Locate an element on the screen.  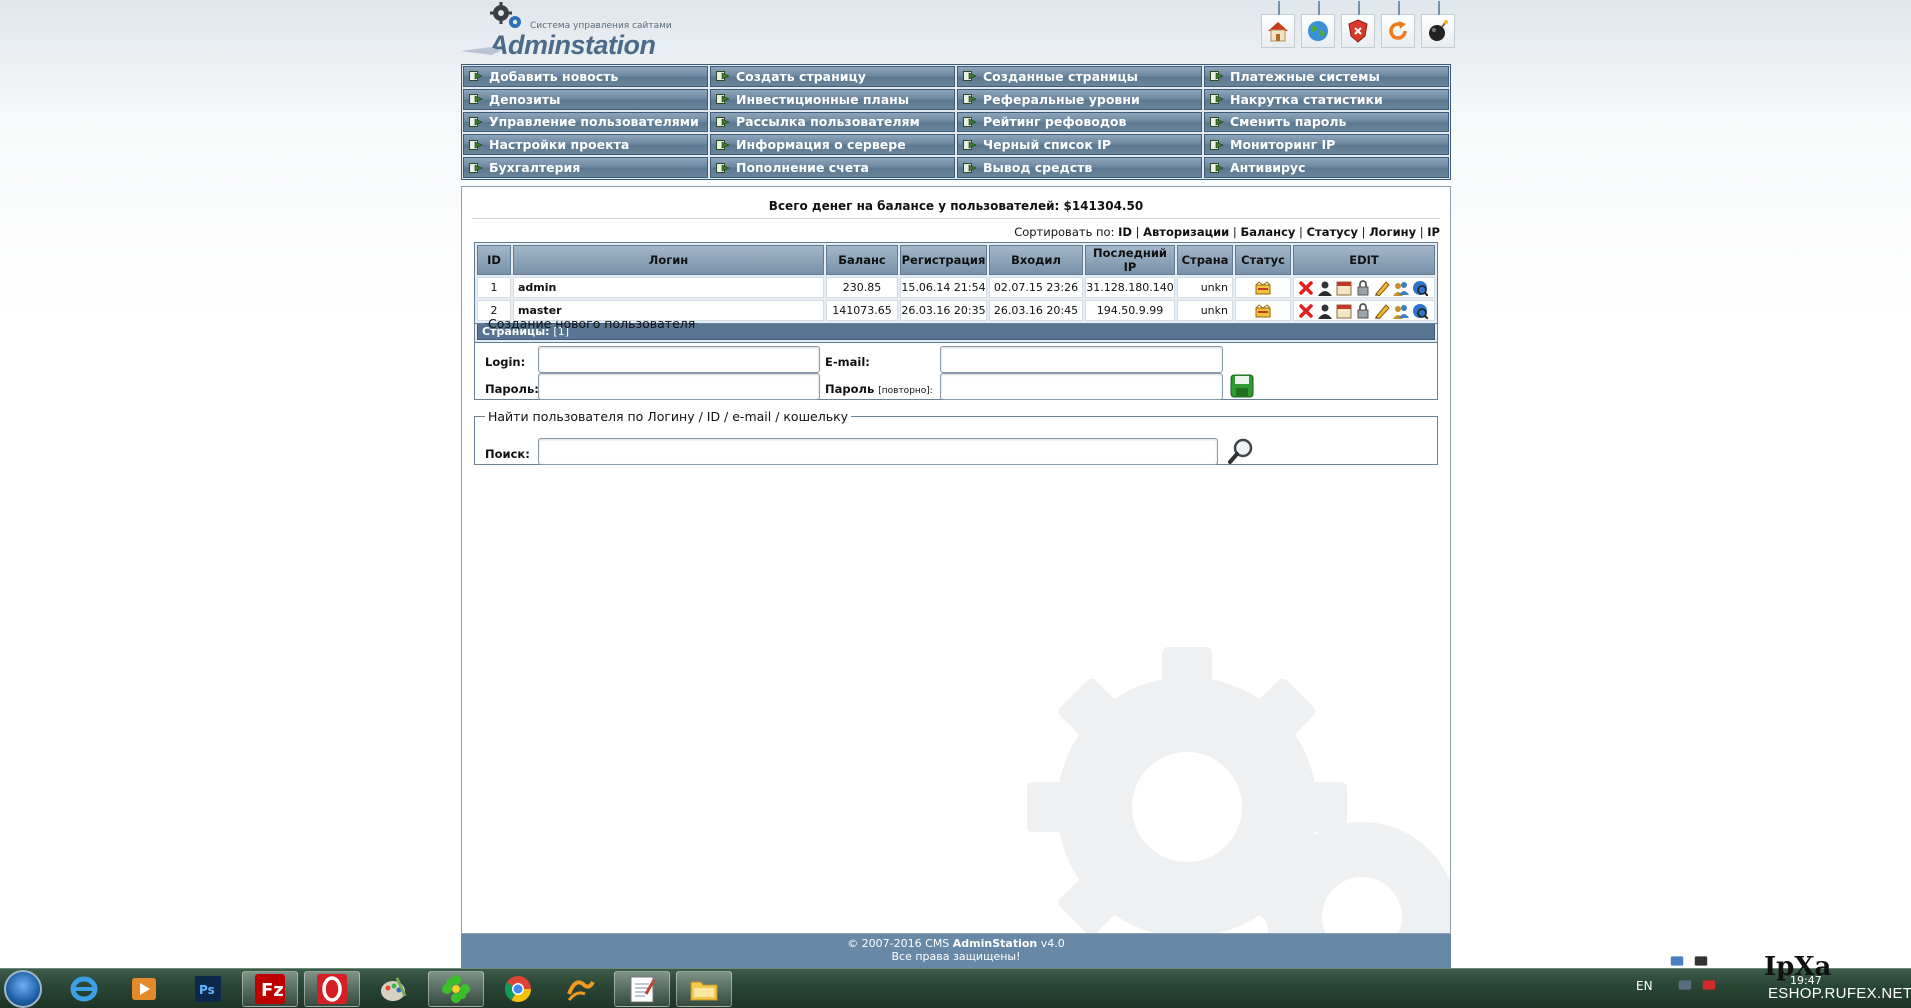
bomb-icon is located at coordinates (1438, 24).